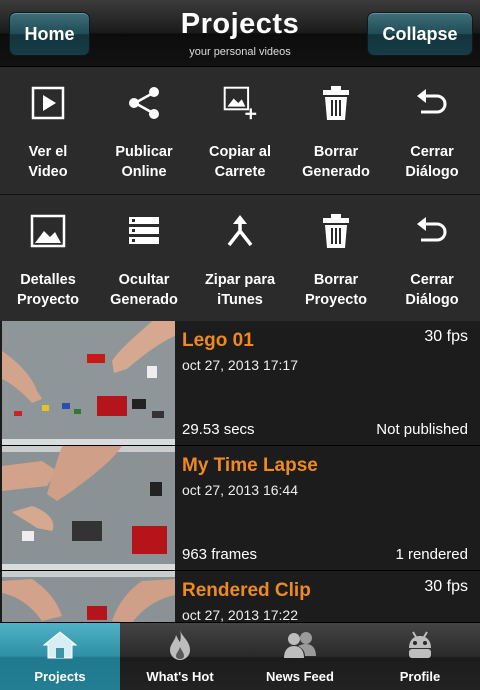  I want to click on tab-bar: Projects What's Hot News Feed Profile, so click(240, 656).